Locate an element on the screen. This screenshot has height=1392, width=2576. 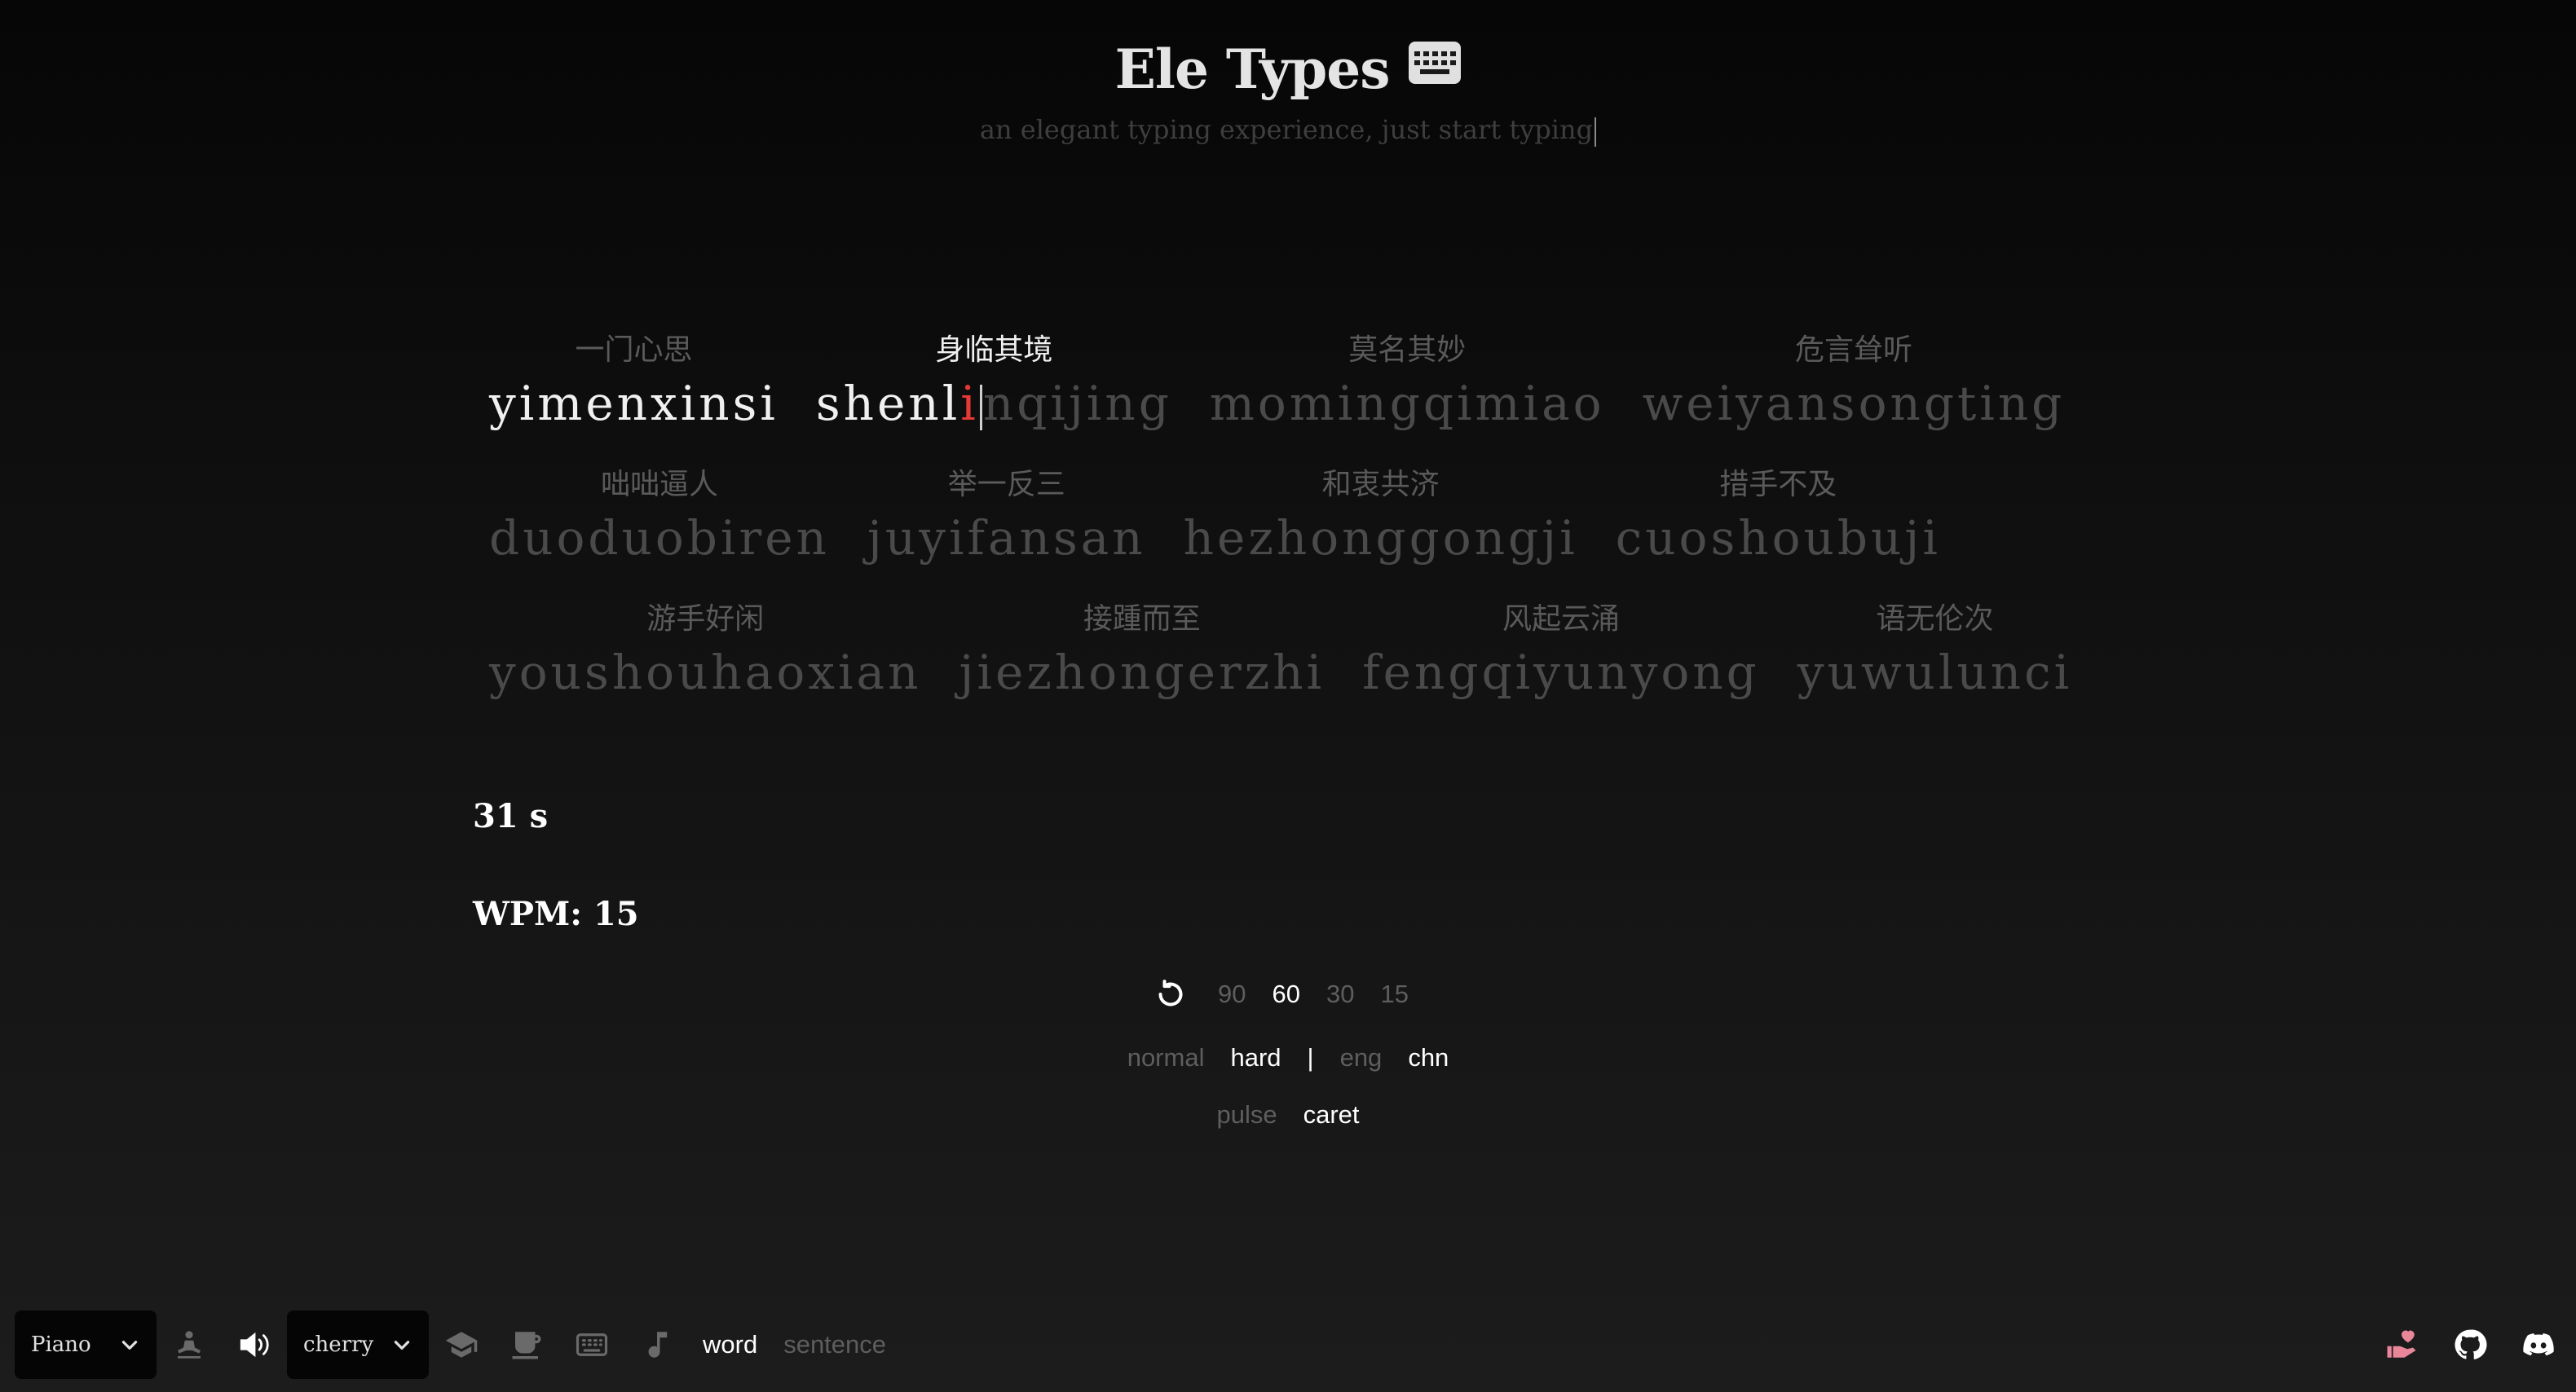
mode-options: normal hard | eng chn is located at coordinates (1288, 1058).